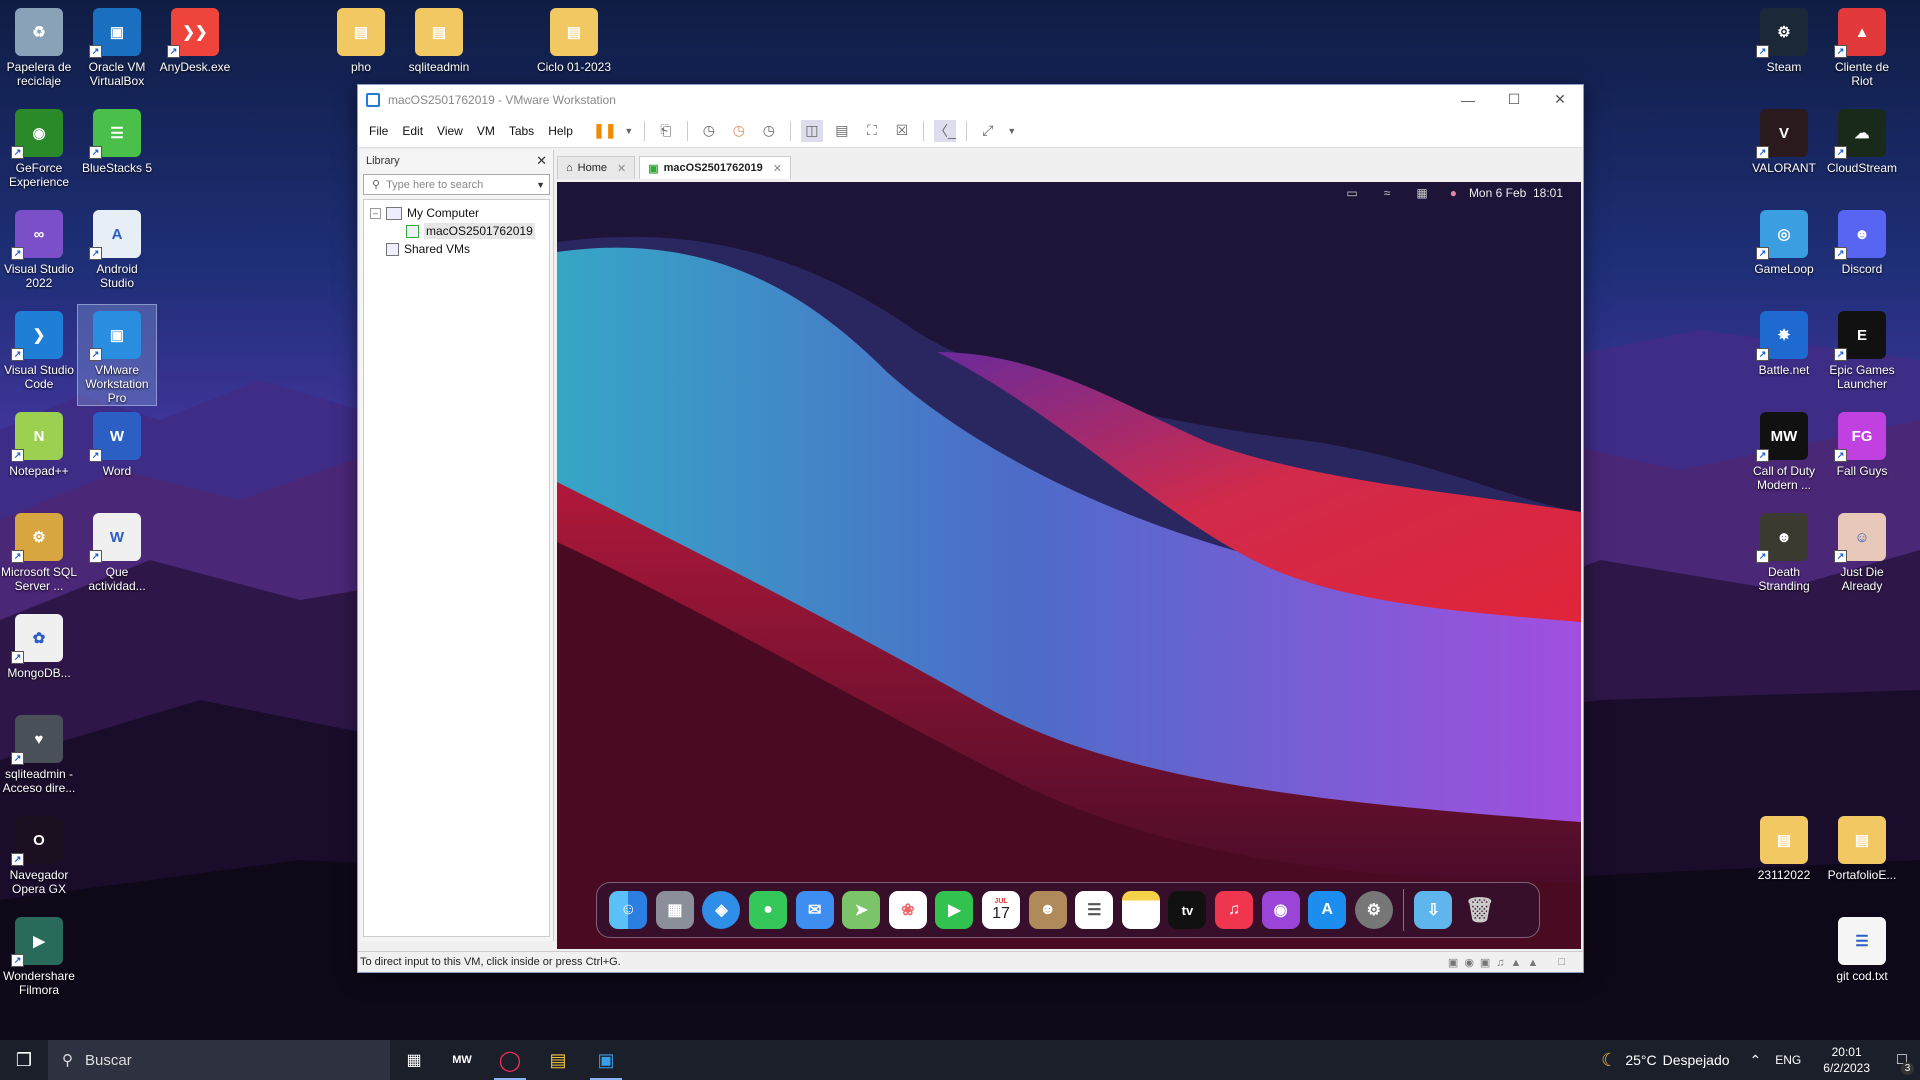  I want to click on taskbar-search-input: ⚲ Buscar, so click(219, 1060).